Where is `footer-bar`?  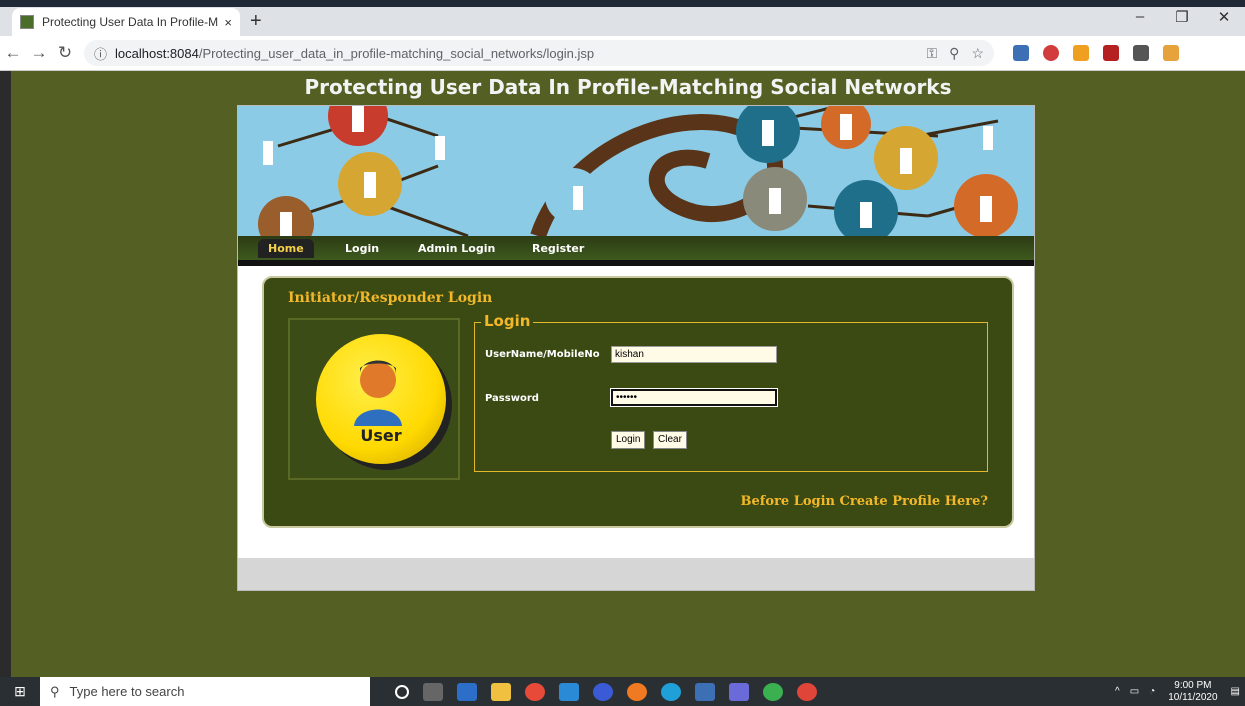 footer-bar is located at coordinates (636, 574).